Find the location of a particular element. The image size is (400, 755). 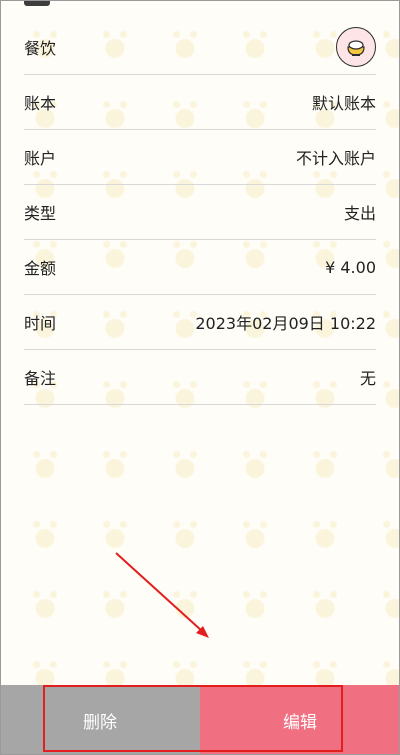

bottom-action-bar: 删除 编辑 is located at coordinates (200, 720).